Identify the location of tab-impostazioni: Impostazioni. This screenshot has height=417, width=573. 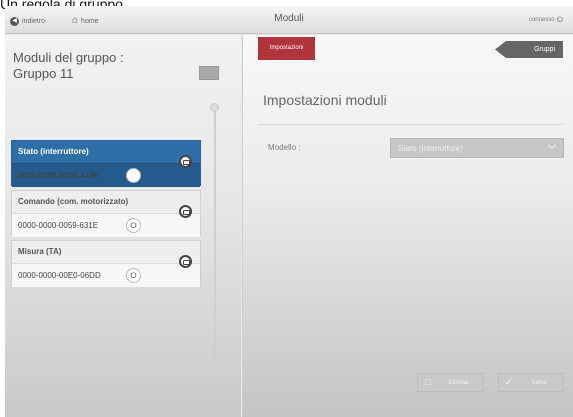
(286, 48).